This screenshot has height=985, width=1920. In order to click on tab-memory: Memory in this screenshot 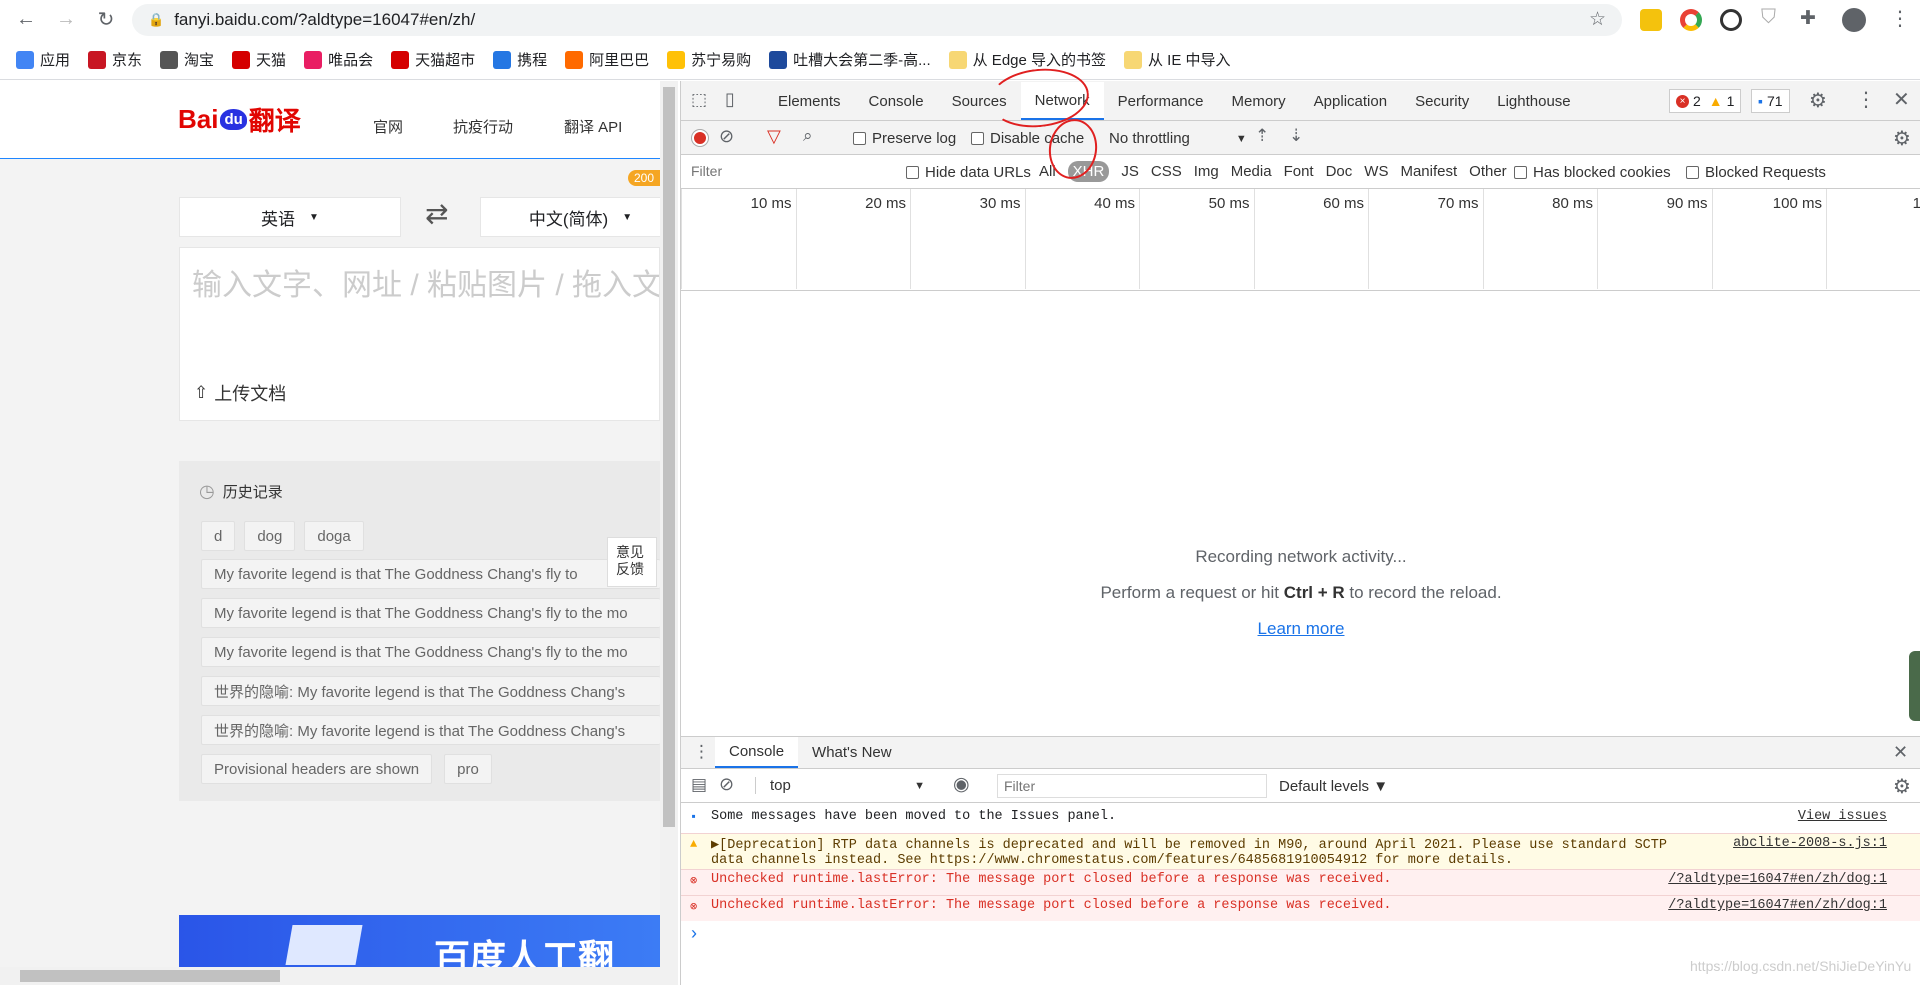, I will do `click(1259, 101)`.